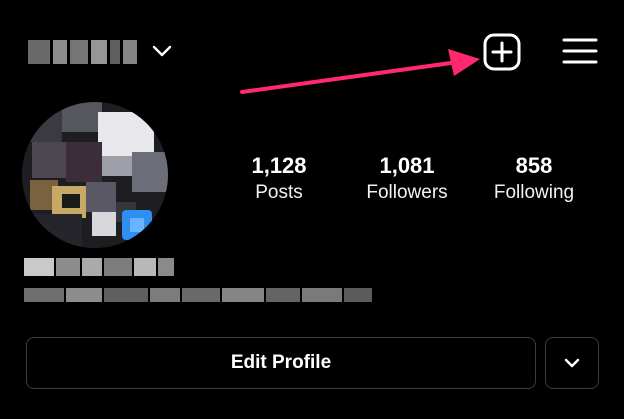  Describe the element at coordinates (407, 179) in the screenshot. I see `stat-followers: 1,081 Followers` at that location.